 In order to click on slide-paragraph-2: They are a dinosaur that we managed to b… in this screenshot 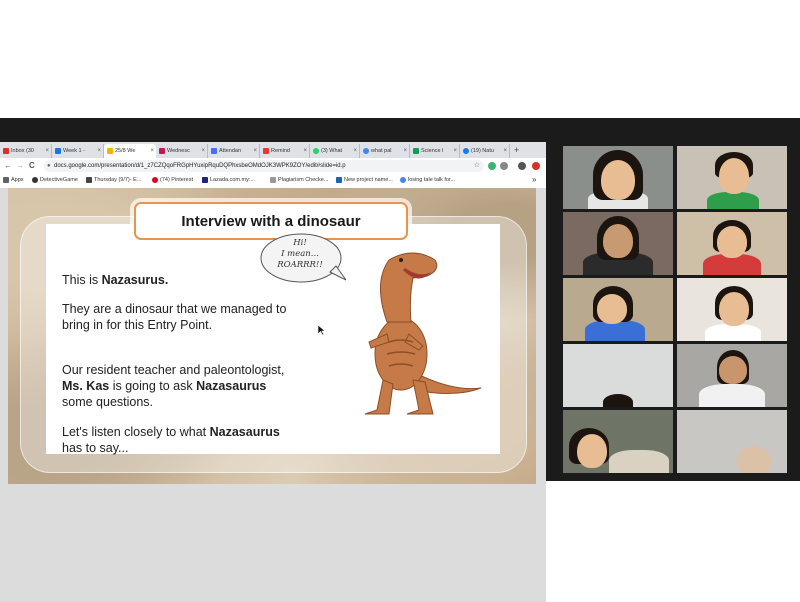, I will do `click(174, 317)`.